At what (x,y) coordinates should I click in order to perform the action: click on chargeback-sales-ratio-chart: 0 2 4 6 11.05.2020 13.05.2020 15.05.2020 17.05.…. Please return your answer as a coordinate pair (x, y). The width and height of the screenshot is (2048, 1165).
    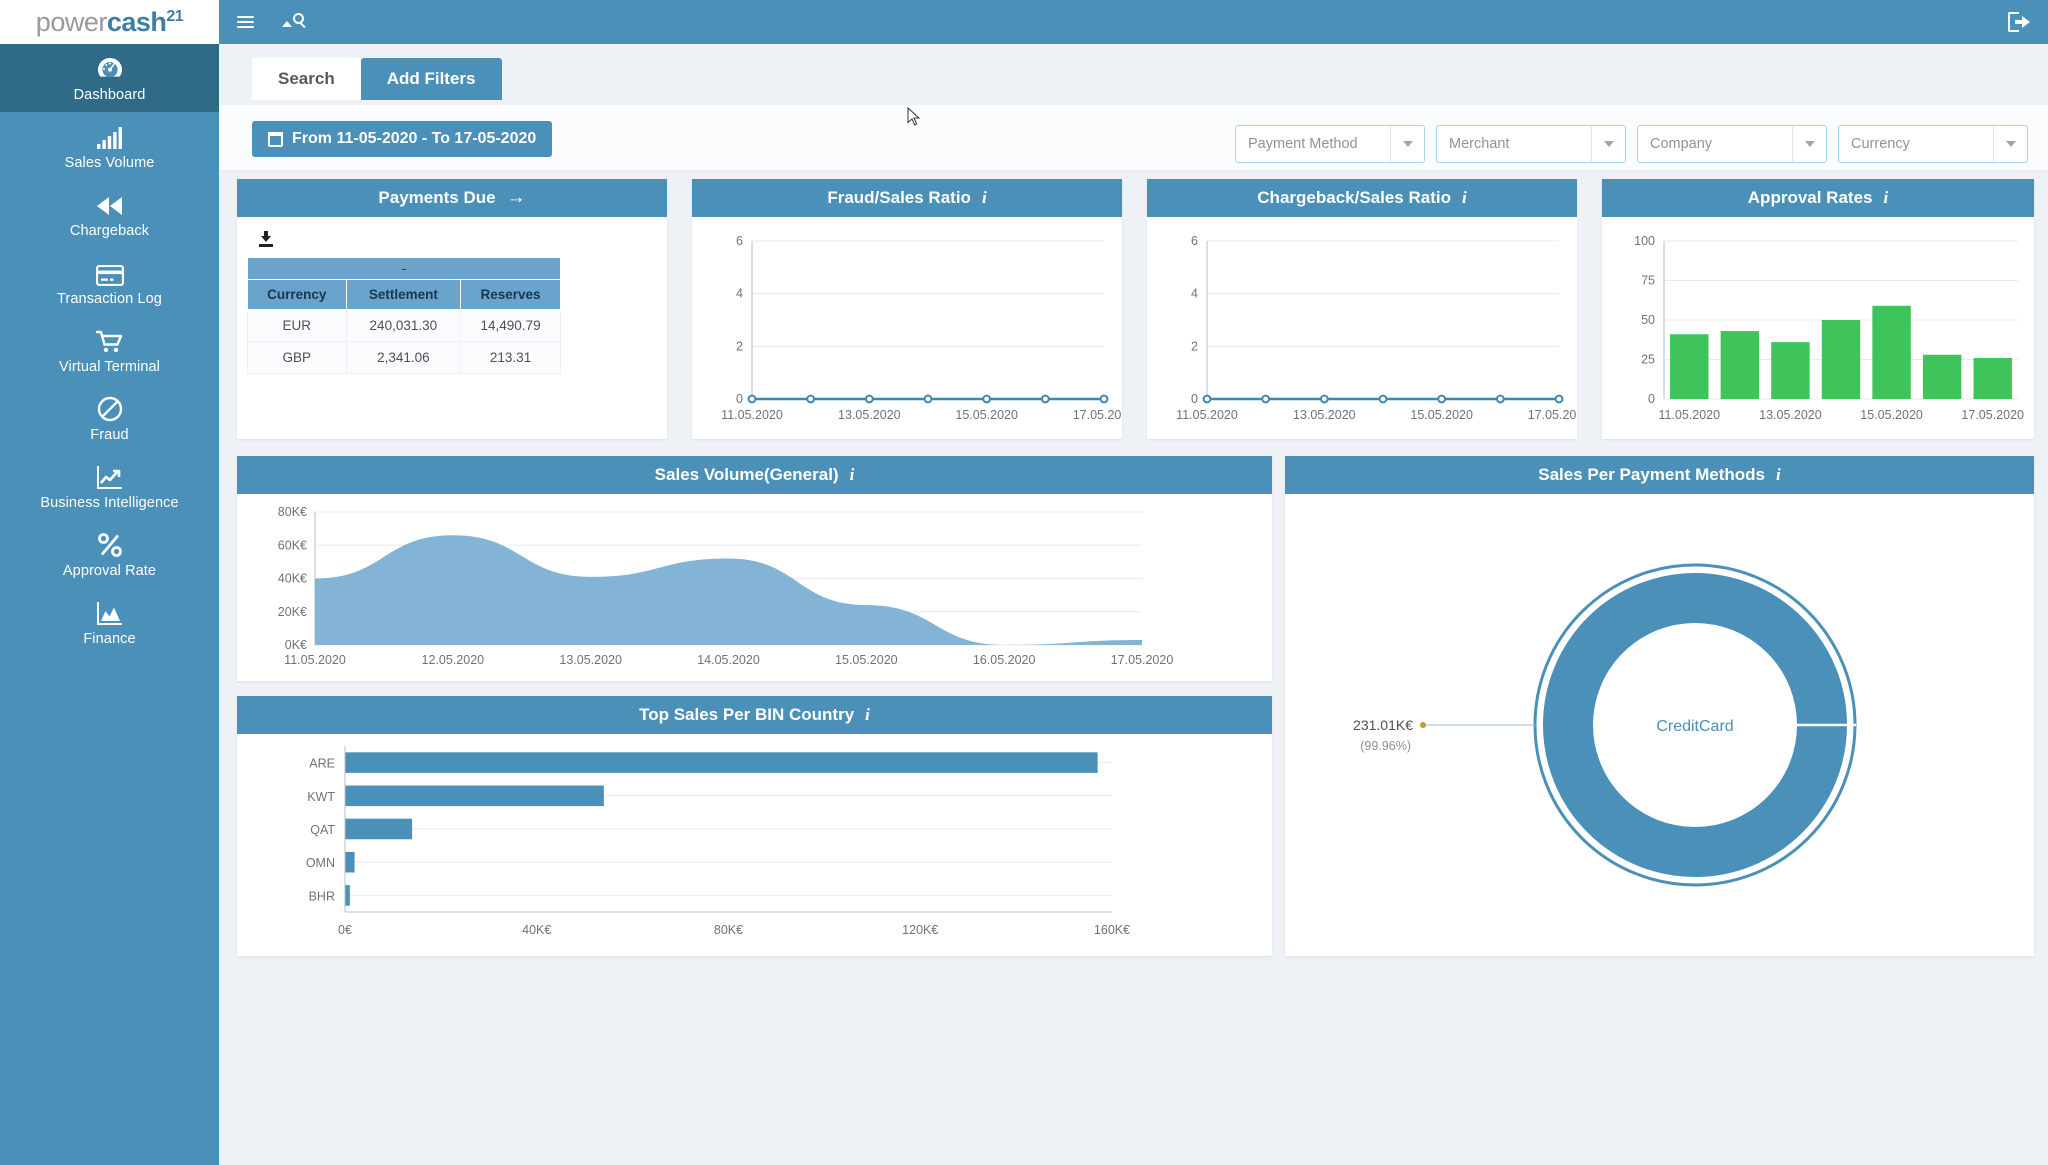
    Looking at the image, I should click on (1383, 328).